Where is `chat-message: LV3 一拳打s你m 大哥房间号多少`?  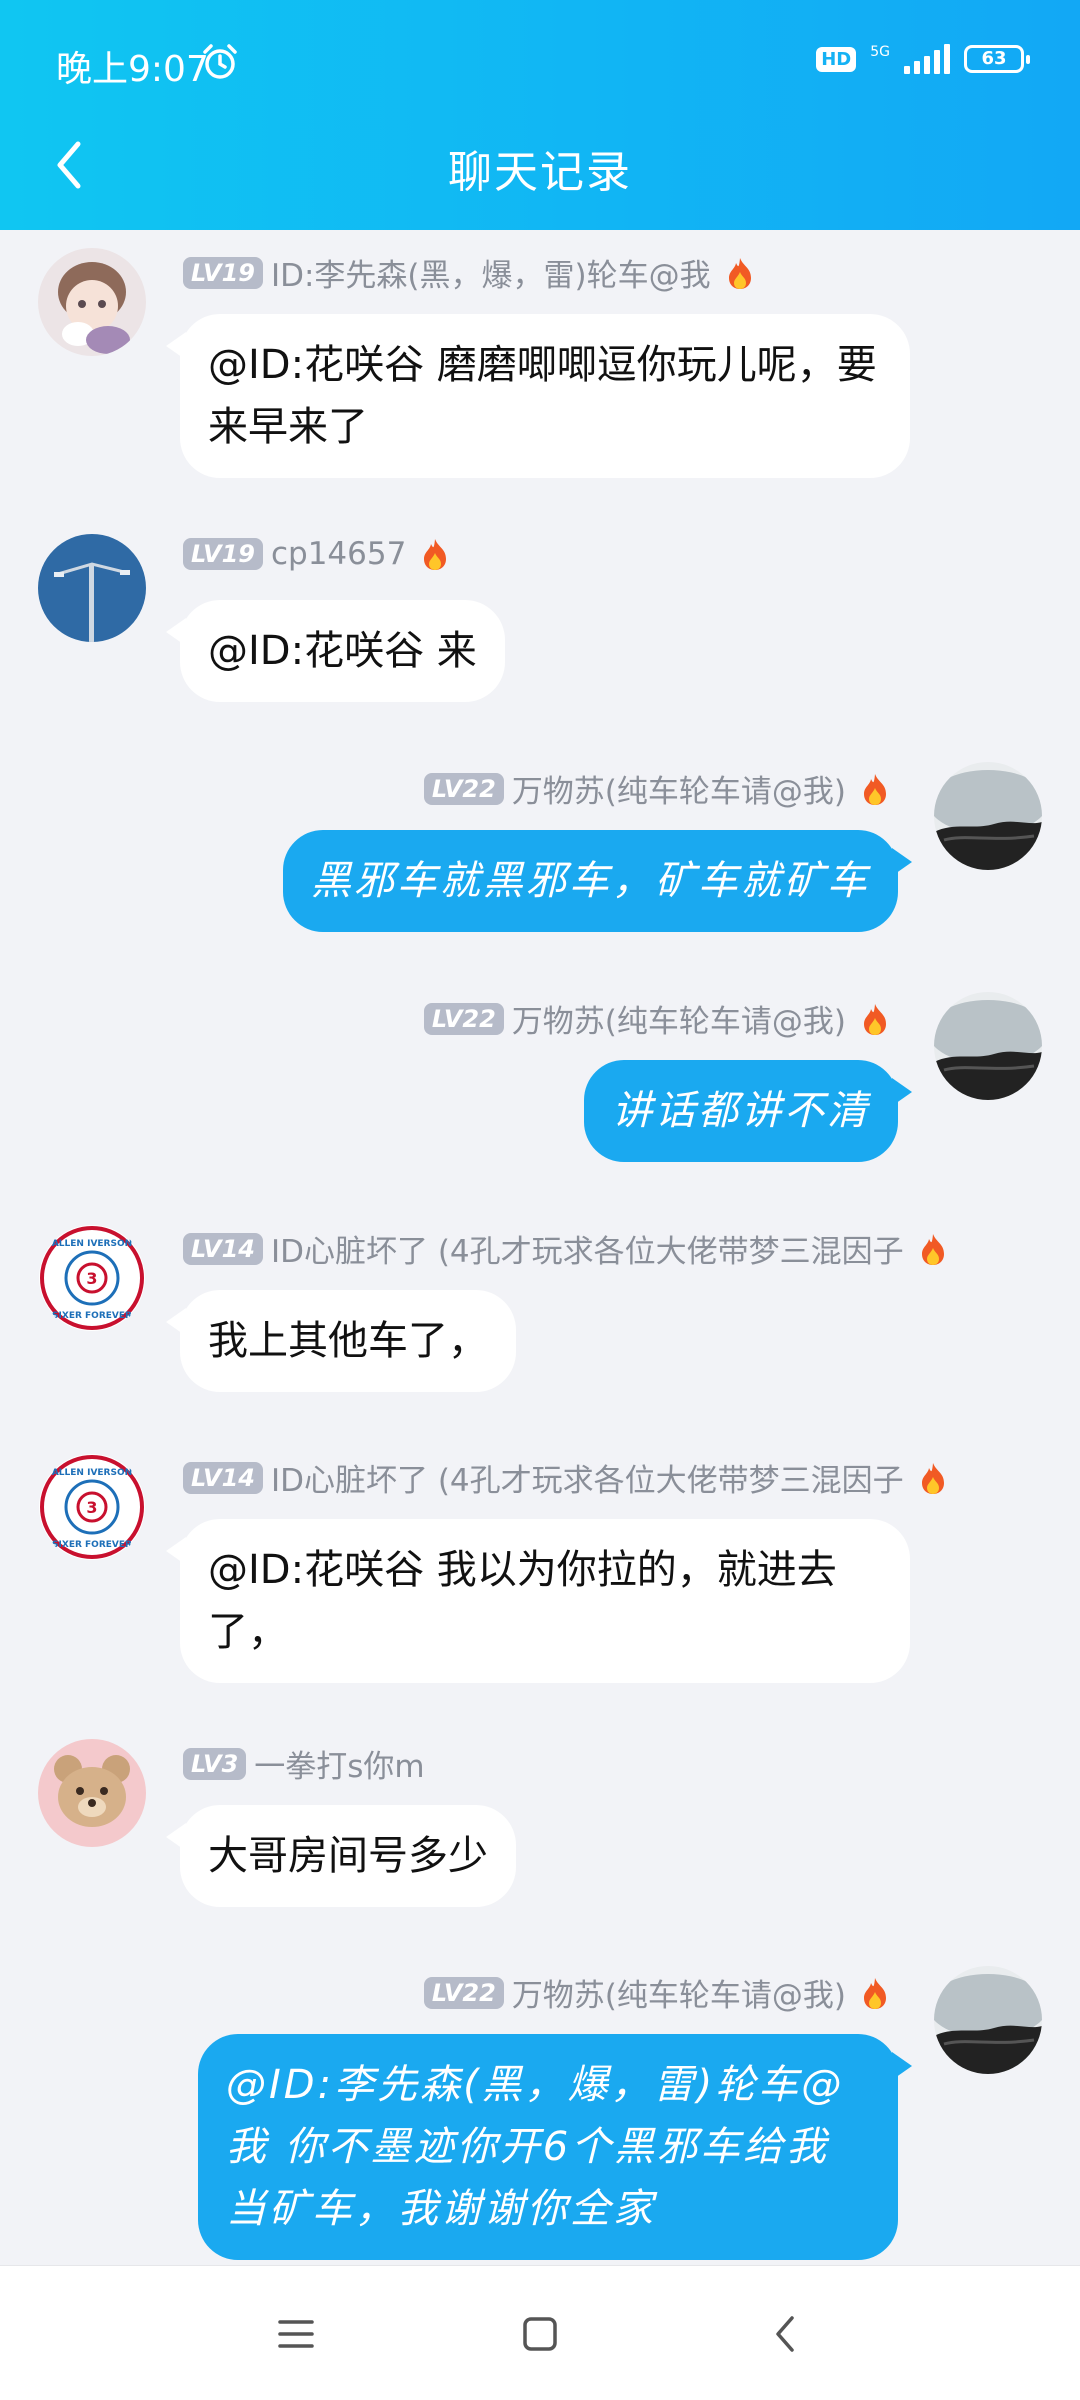 chat-message: LV3 一拳打s你m 大哥房间号多少 is located at coordinates (540, 1821).